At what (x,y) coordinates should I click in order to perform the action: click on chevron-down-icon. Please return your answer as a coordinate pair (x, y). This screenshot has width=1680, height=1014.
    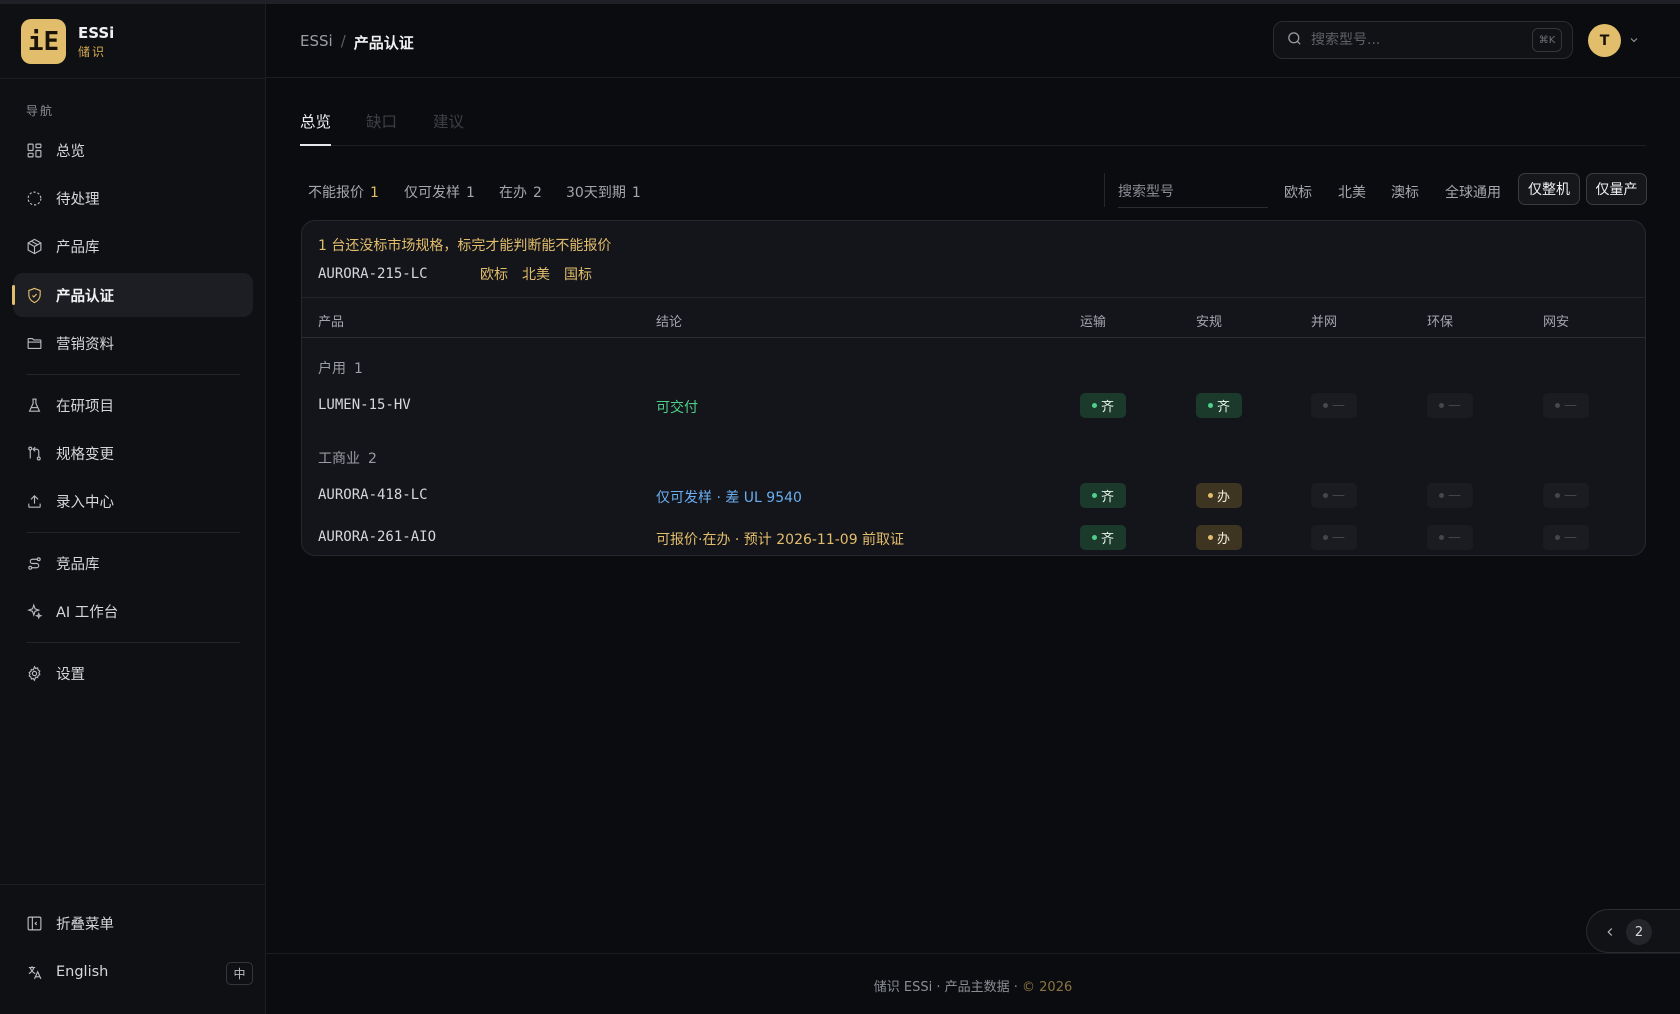
    Looking at the image, I should click on (1634, 40).